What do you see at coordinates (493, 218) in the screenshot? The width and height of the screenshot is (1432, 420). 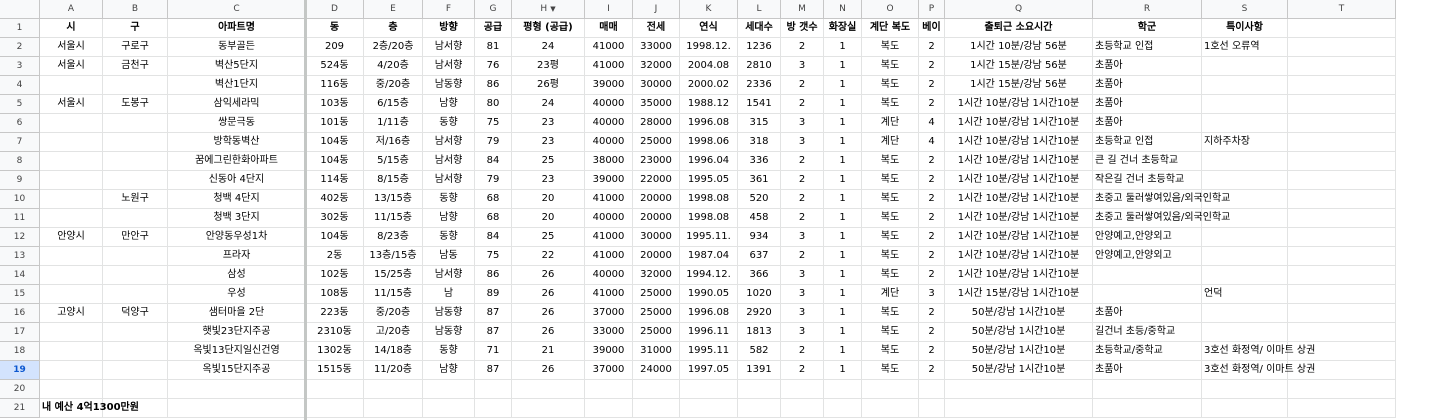 I see `table-cell: 68` at bounding box center [493, 218].